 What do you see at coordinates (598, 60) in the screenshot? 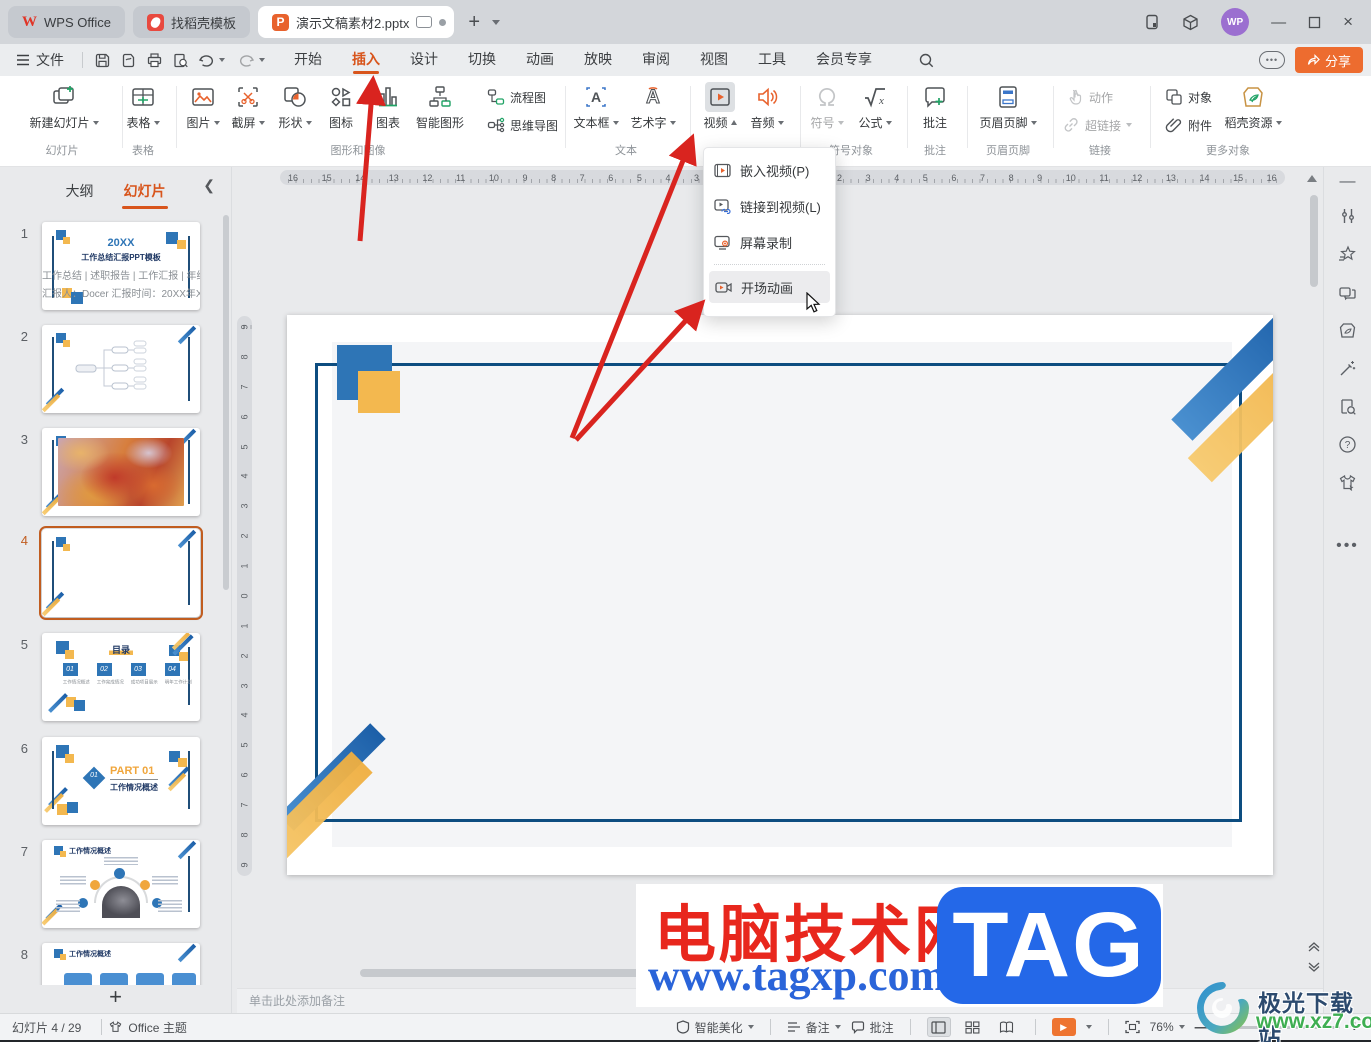
I see `menu-tab-5: 放映` at bounding box center [598, 60].